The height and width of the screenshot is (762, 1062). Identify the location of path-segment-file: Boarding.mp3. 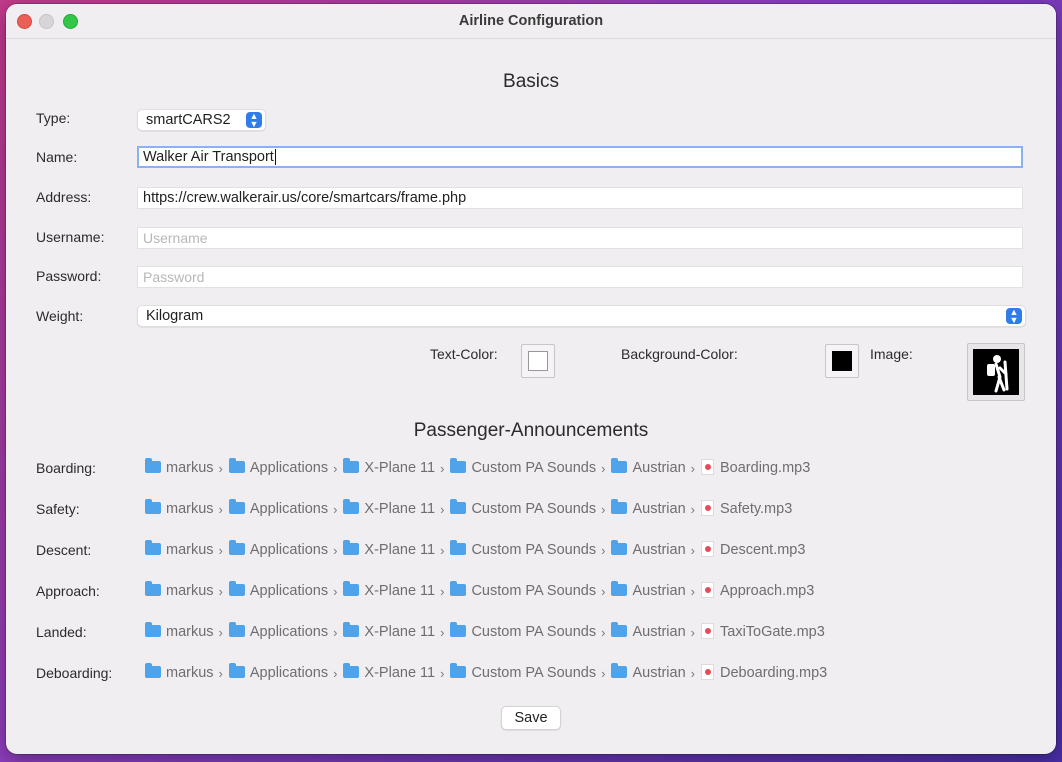
(755, 467).